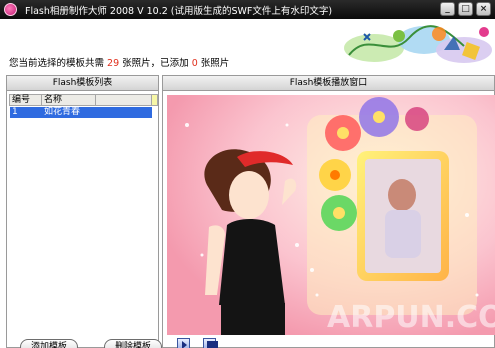 The width and height of the screenshot is (495, 348). I want to click on info-suffix: 张照片, so click(215, 63).